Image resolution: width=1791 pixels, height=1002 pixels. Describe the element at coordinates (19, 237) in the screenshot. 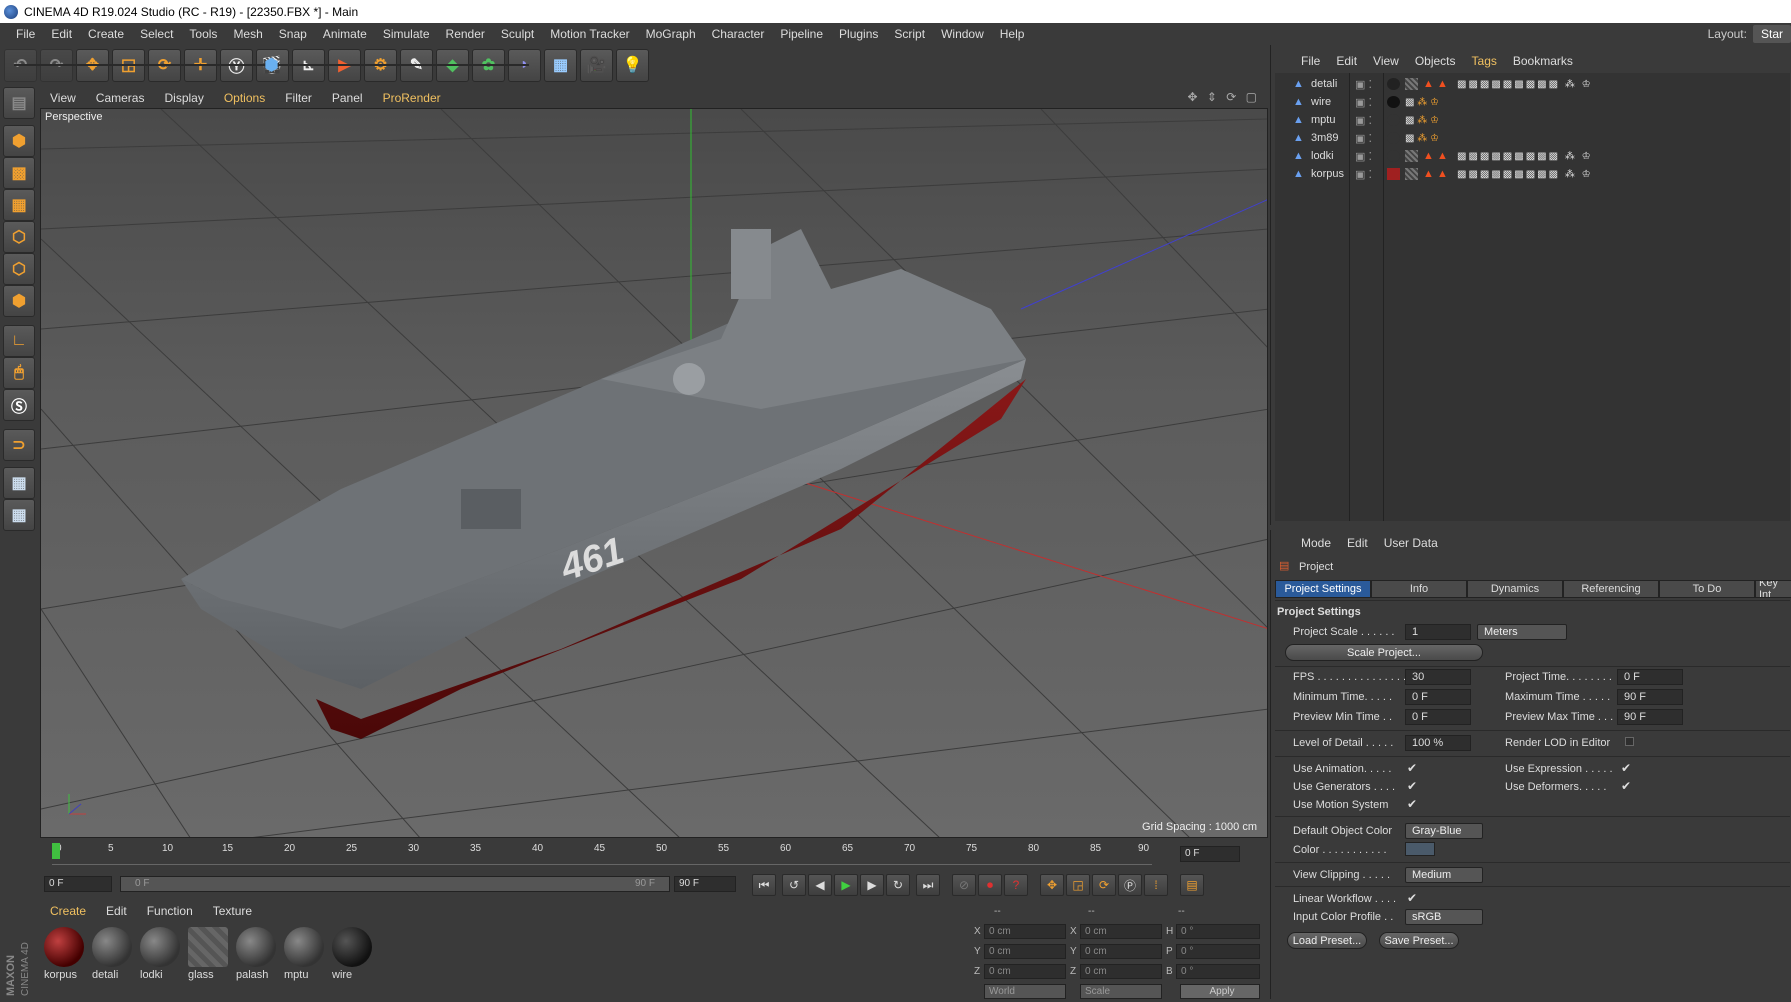

I see `points-mode-icon: ⬡` at that location.